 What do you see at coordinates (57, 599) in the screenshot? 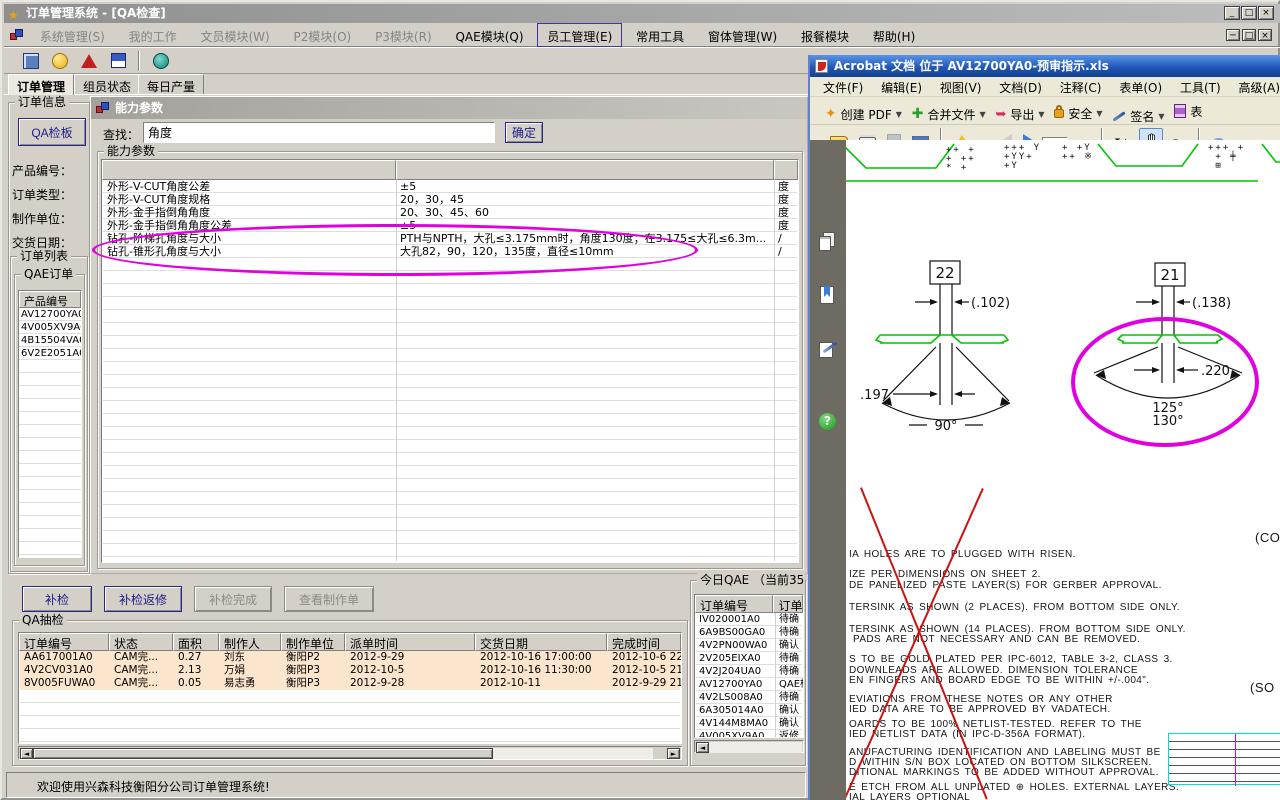
I see `recheck-button: 补检` at bounding box center [57, 599].